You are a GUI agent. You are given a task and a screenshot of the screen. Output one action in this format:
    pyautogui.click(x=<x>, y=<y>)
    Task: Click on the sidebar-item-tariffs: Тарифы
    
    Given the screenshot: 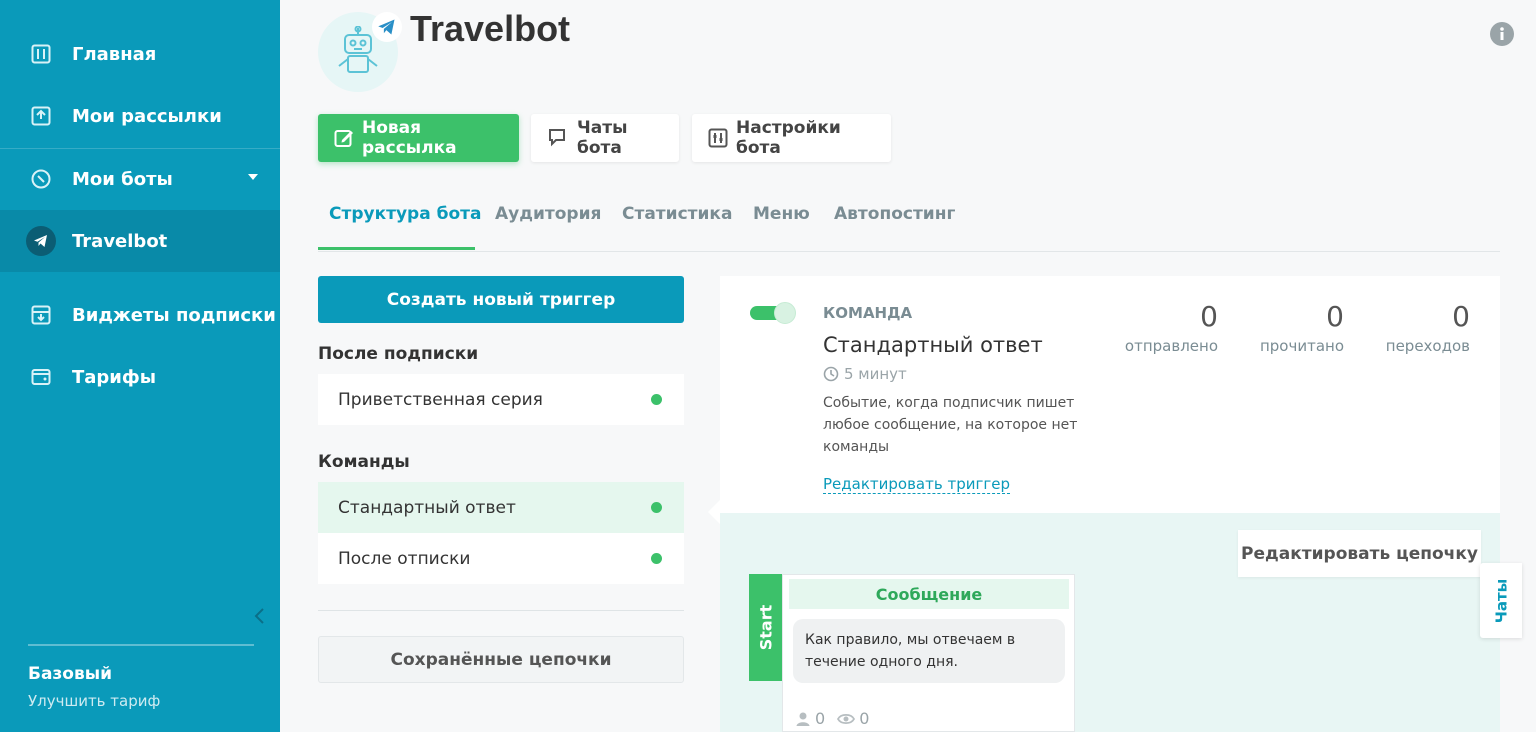 What is the action you would take?
    pyautogui.click(x=140, y=377)
    